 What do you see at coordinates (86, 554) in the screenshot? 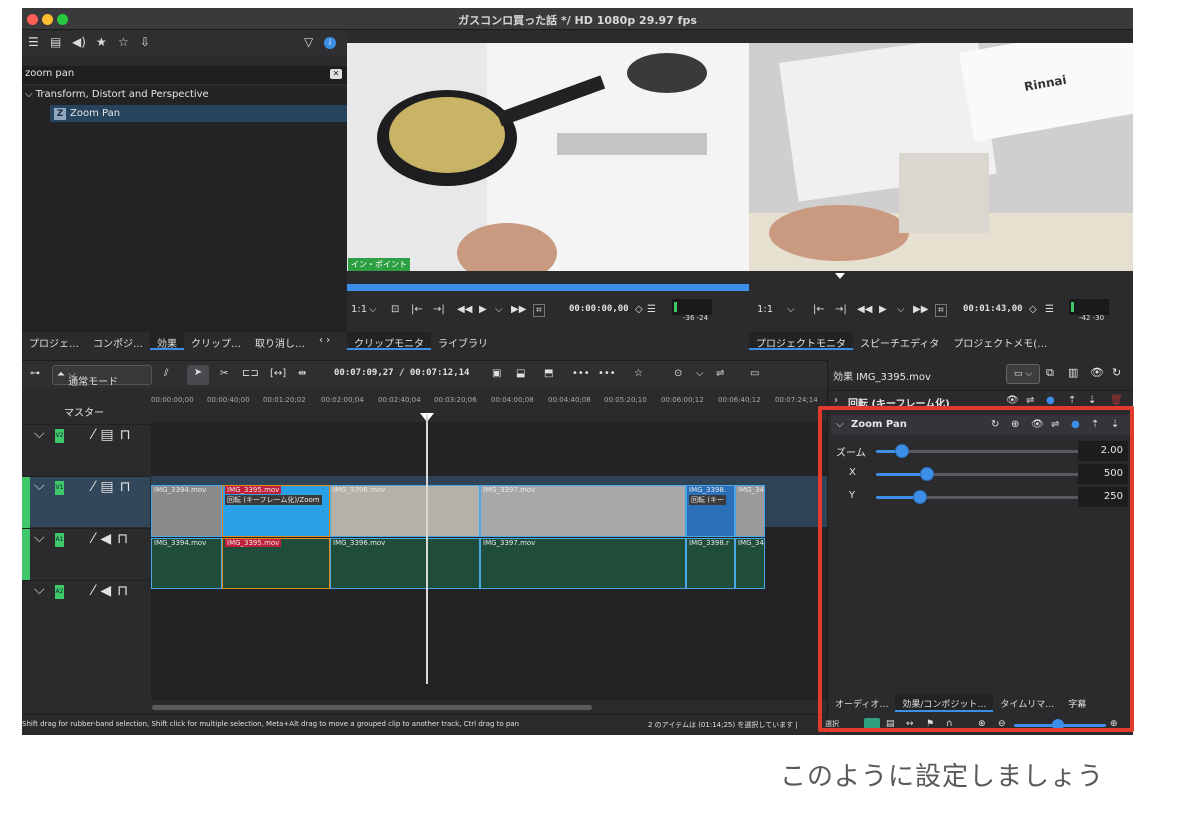
I see `track-header-a1: ⌵ A1 ⁄◀⊓` at bounding box center [86, 554].